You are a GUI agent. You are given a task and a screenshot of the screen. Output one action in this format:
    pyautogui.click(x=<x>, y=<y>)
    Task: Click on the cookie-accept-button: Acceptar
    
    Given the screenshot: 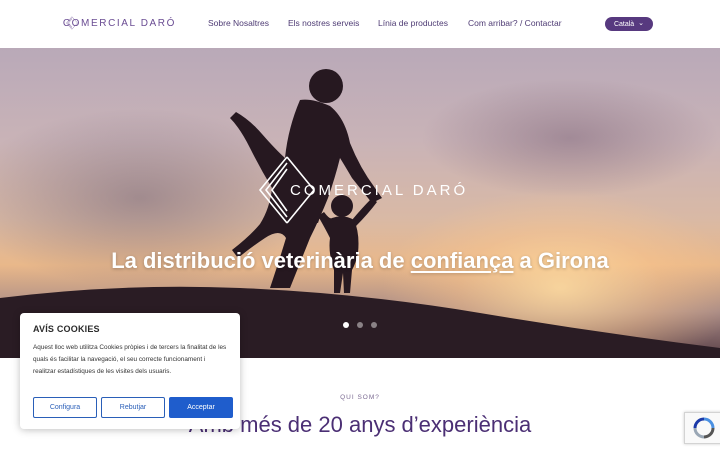 What is the action you would take?
    pyautogui.click(x=201, y=407)
    